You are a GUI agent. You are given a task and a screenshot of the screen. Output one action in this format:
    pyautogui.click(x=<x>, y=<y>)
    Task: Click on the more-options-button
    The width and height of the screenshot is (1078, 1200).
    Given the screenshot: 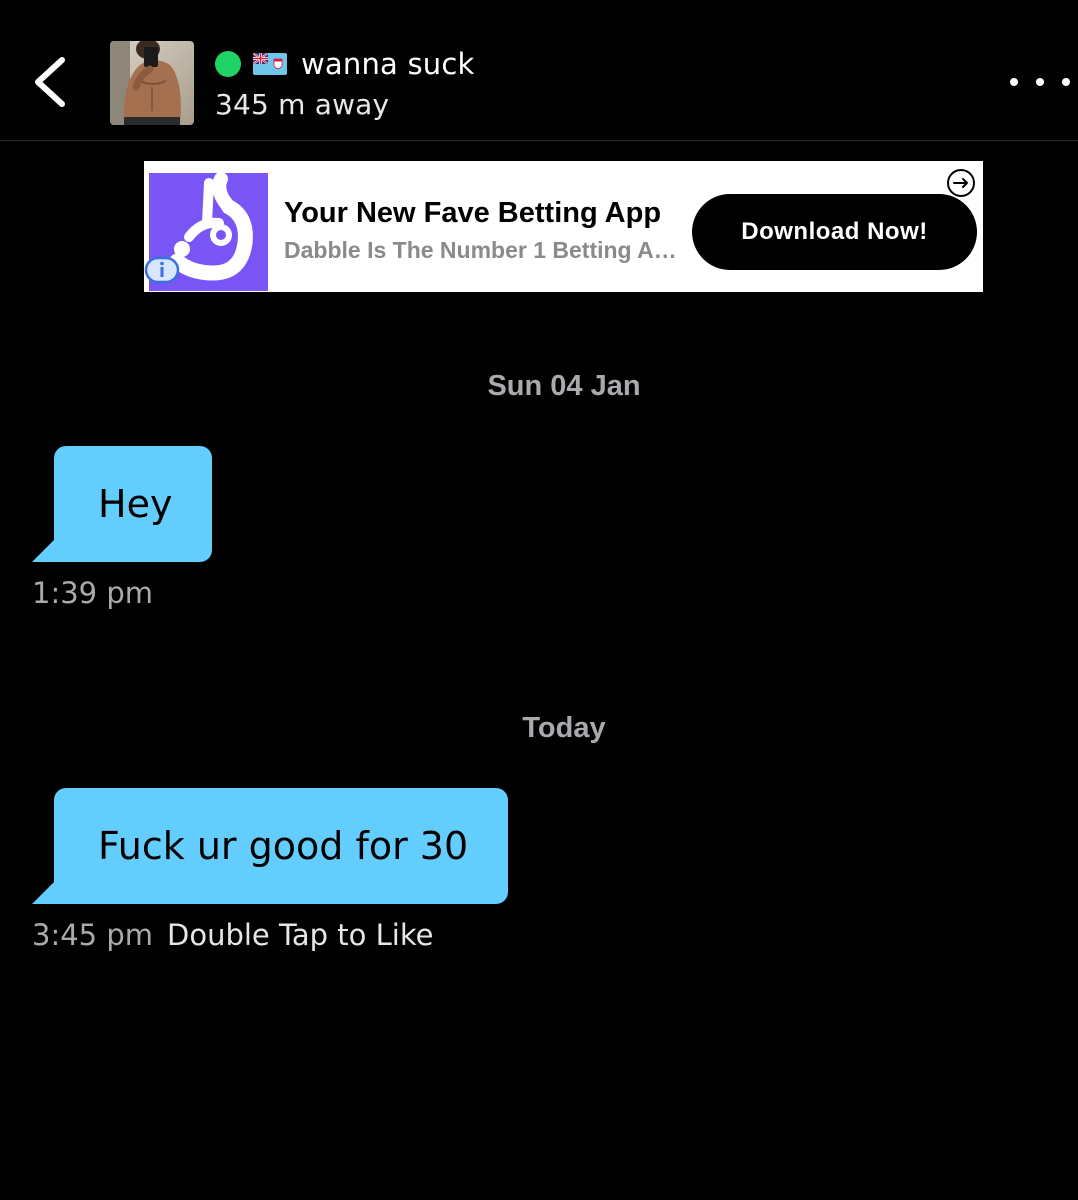 What is the action you would take?
    pyautogui.click(x=1040, y=82)
    